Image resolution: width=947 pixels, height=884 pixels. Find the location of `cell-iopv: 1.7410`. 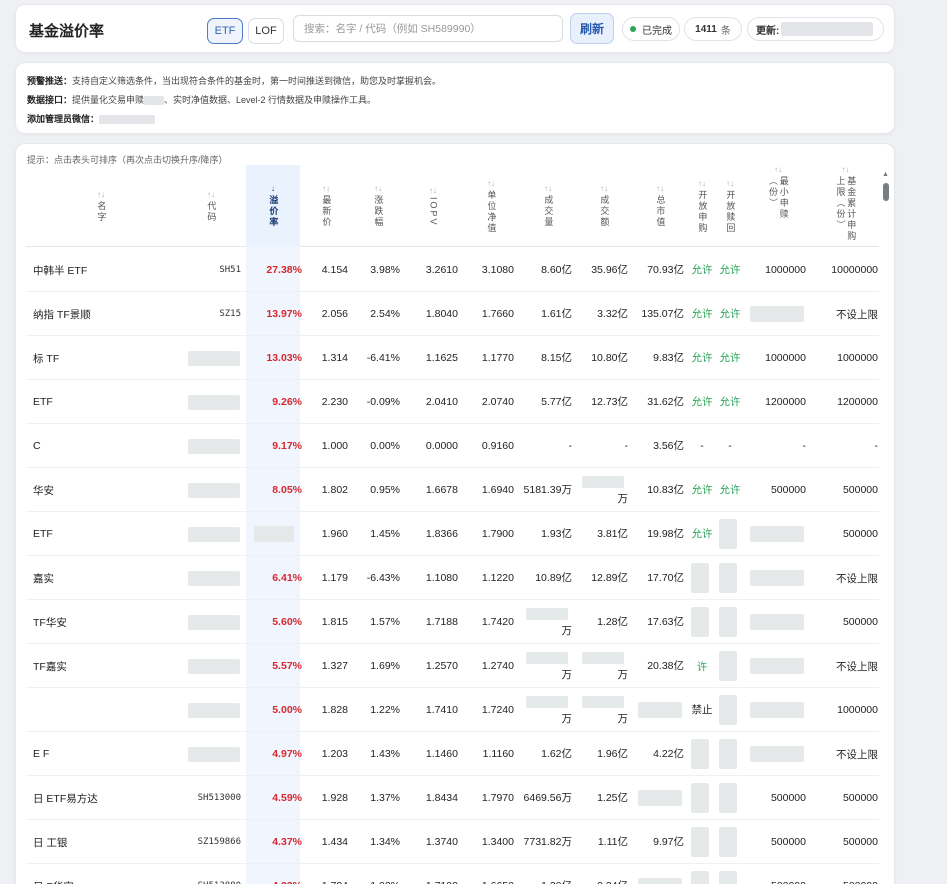

cell-iopv: 1.7410 is located at coordinates (441, 710).